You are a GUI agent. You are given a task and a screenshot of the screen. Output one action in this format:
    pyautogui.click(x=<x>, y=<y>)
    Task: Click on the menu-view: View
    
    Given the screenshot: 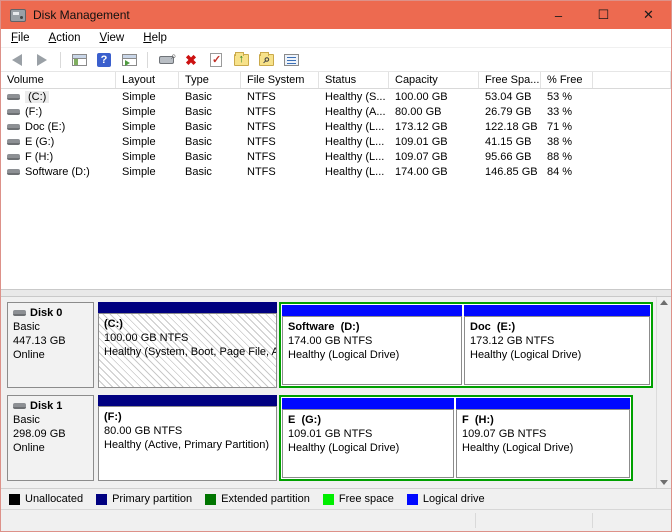 What is the action you would take?
    pyautogui.click(x=116, y=38)
    